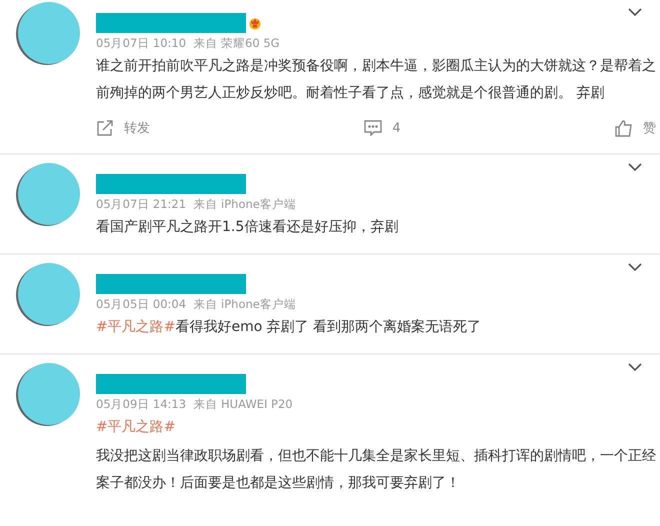 Image resolution: width=660 pixels, height=526 pixels. I want to click on like-label: 赞, so click(649, 128).